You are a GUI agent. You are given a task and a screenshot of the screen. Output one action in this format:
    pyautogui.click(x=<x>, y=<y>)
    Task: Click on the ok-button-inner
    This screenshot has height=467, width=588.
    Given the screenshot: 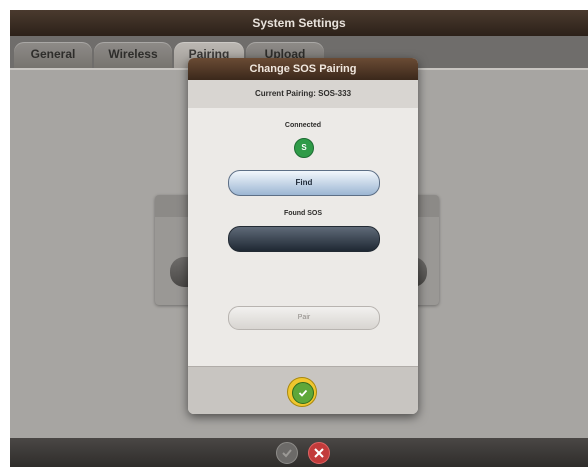 What is the action you would take?
    pyautogui.click(x=303, y=393)
    